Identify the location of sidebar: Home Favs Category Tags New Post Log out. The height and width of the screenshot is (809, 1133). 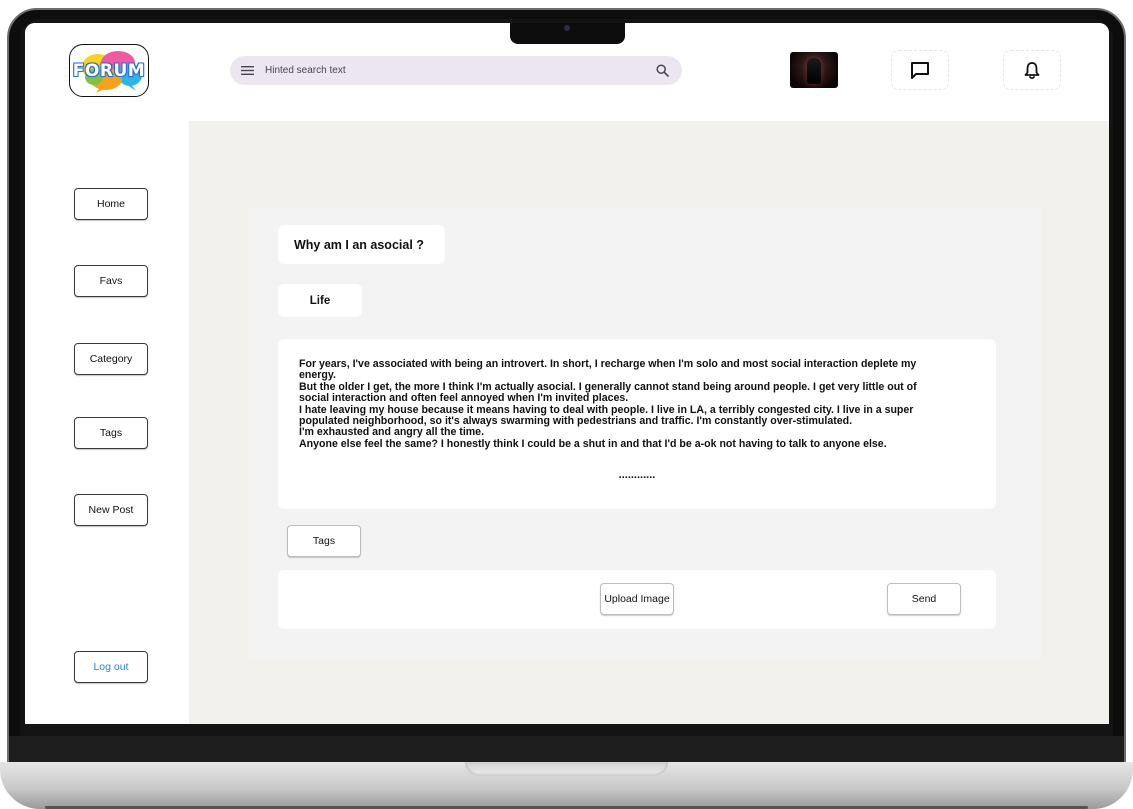
(107, 422).